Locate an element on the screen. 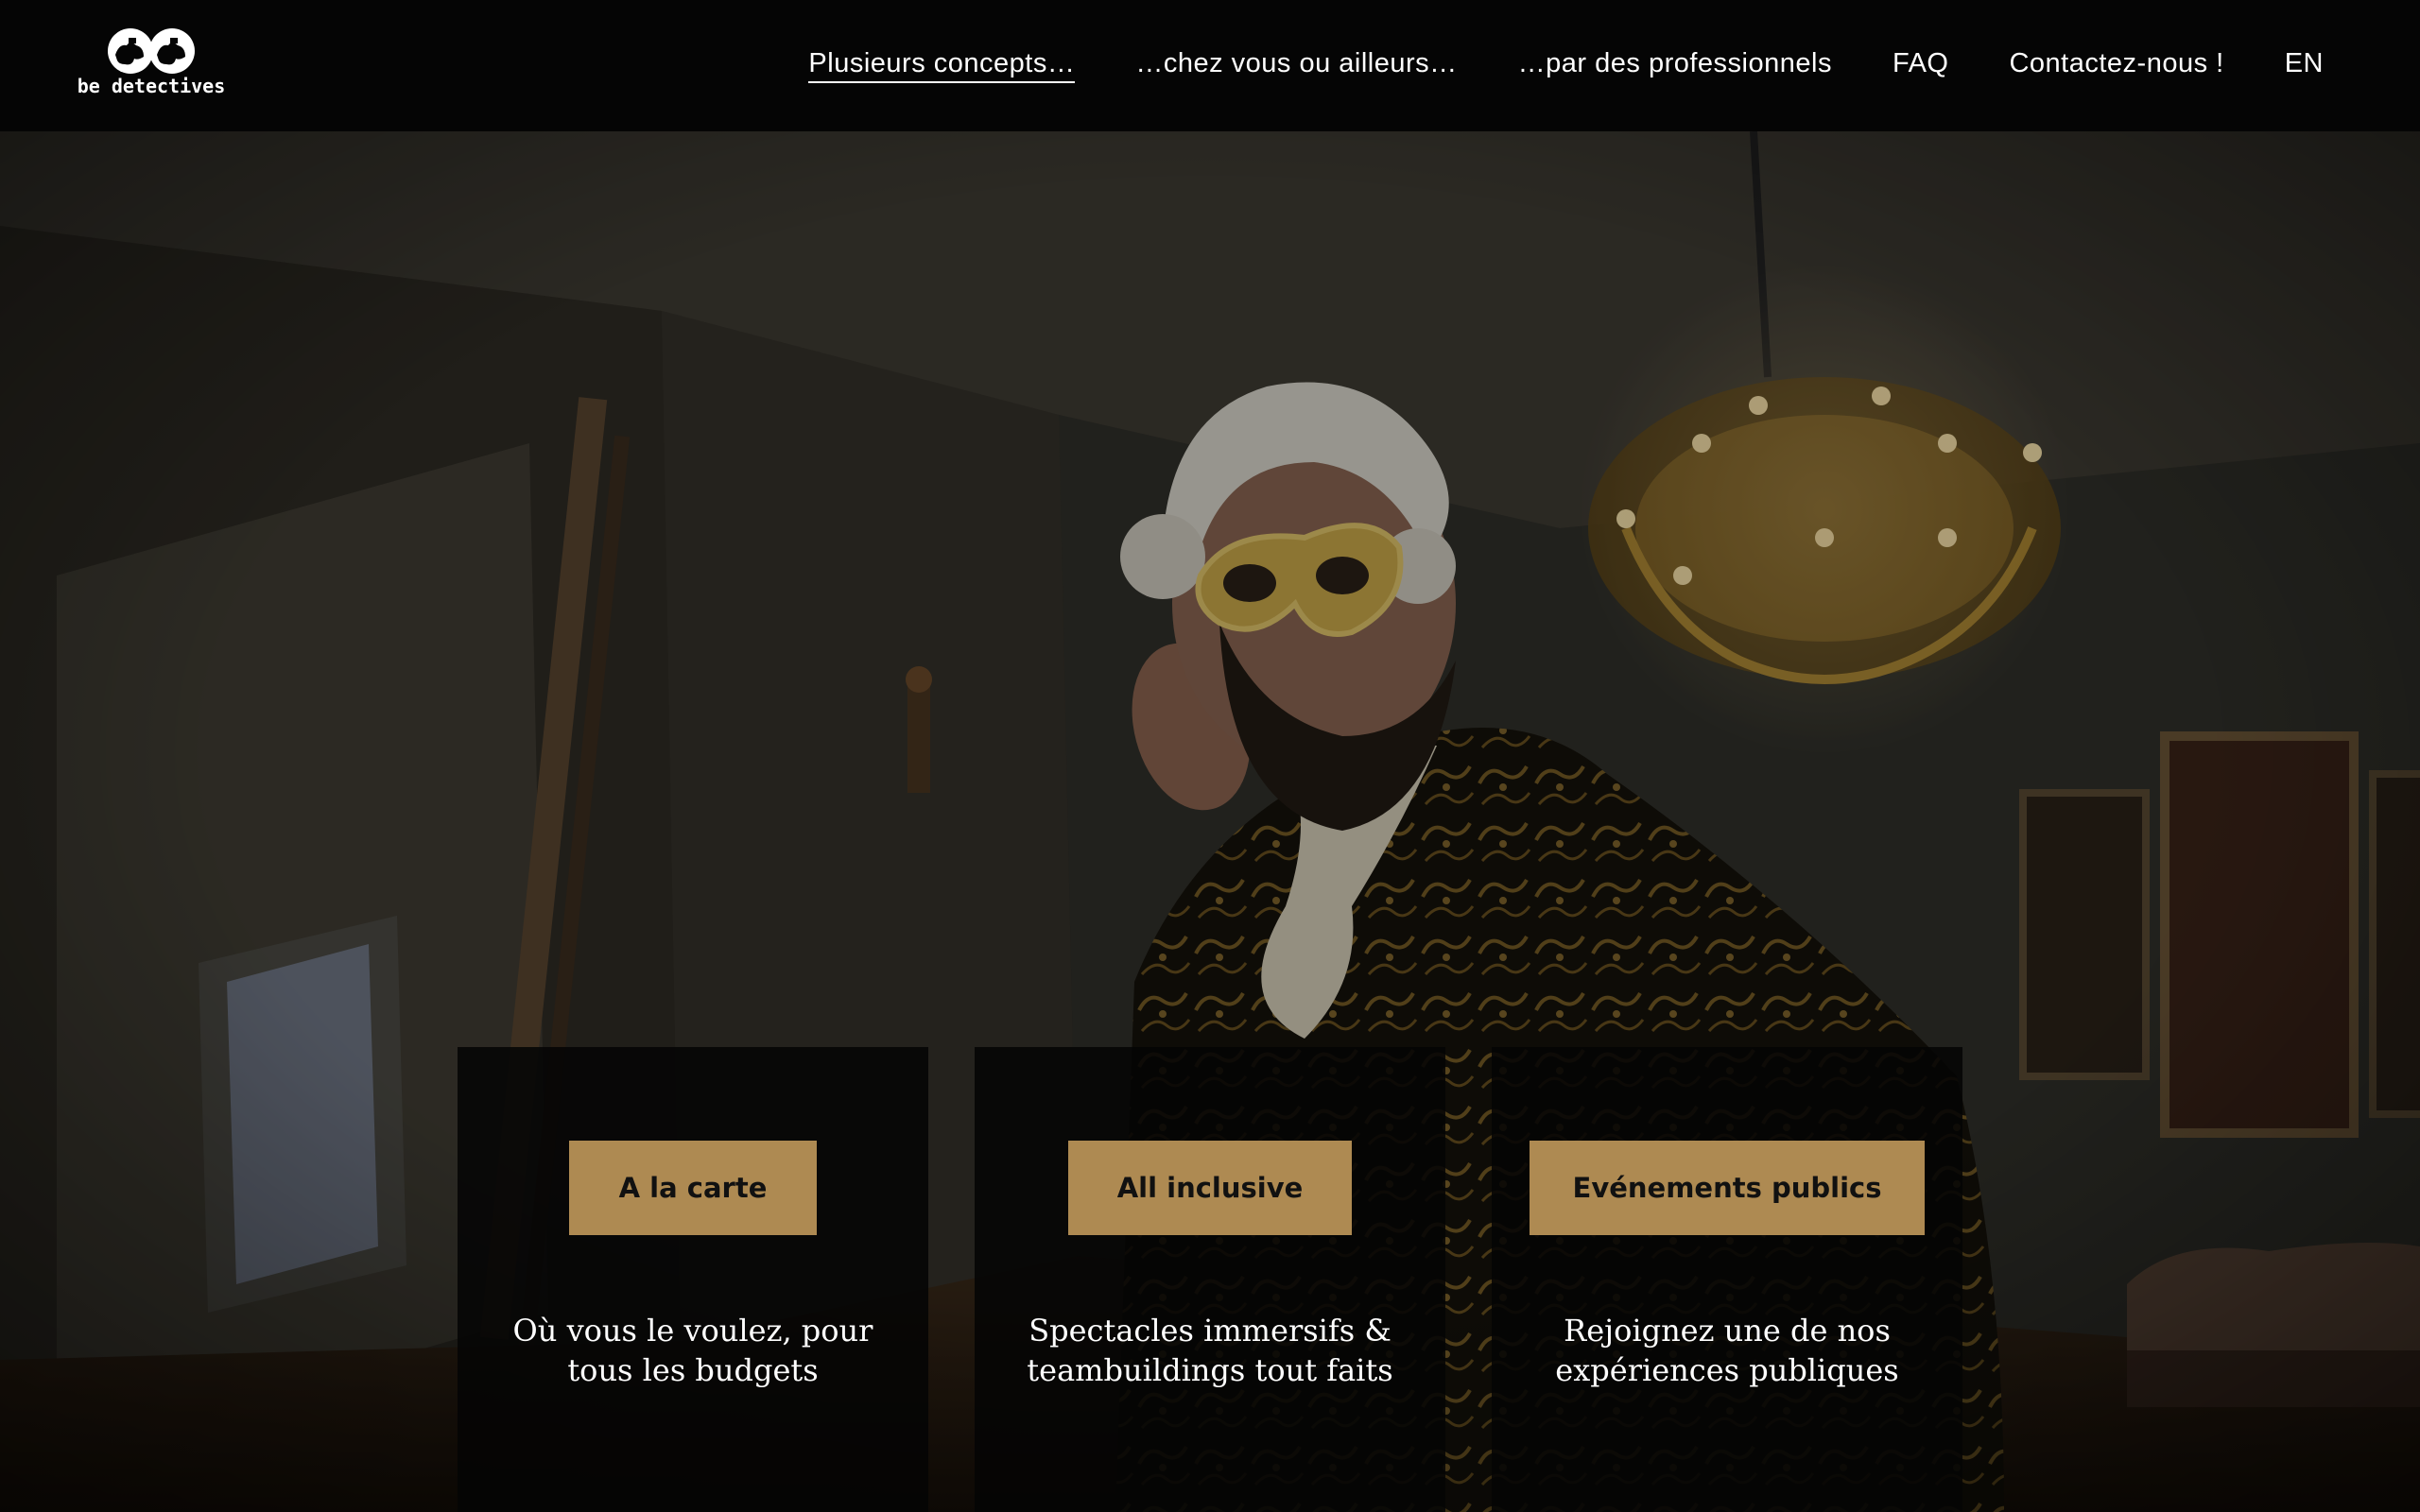  nav-item-contact: Contactez-nous ! is located at coordinates (2116, 65).